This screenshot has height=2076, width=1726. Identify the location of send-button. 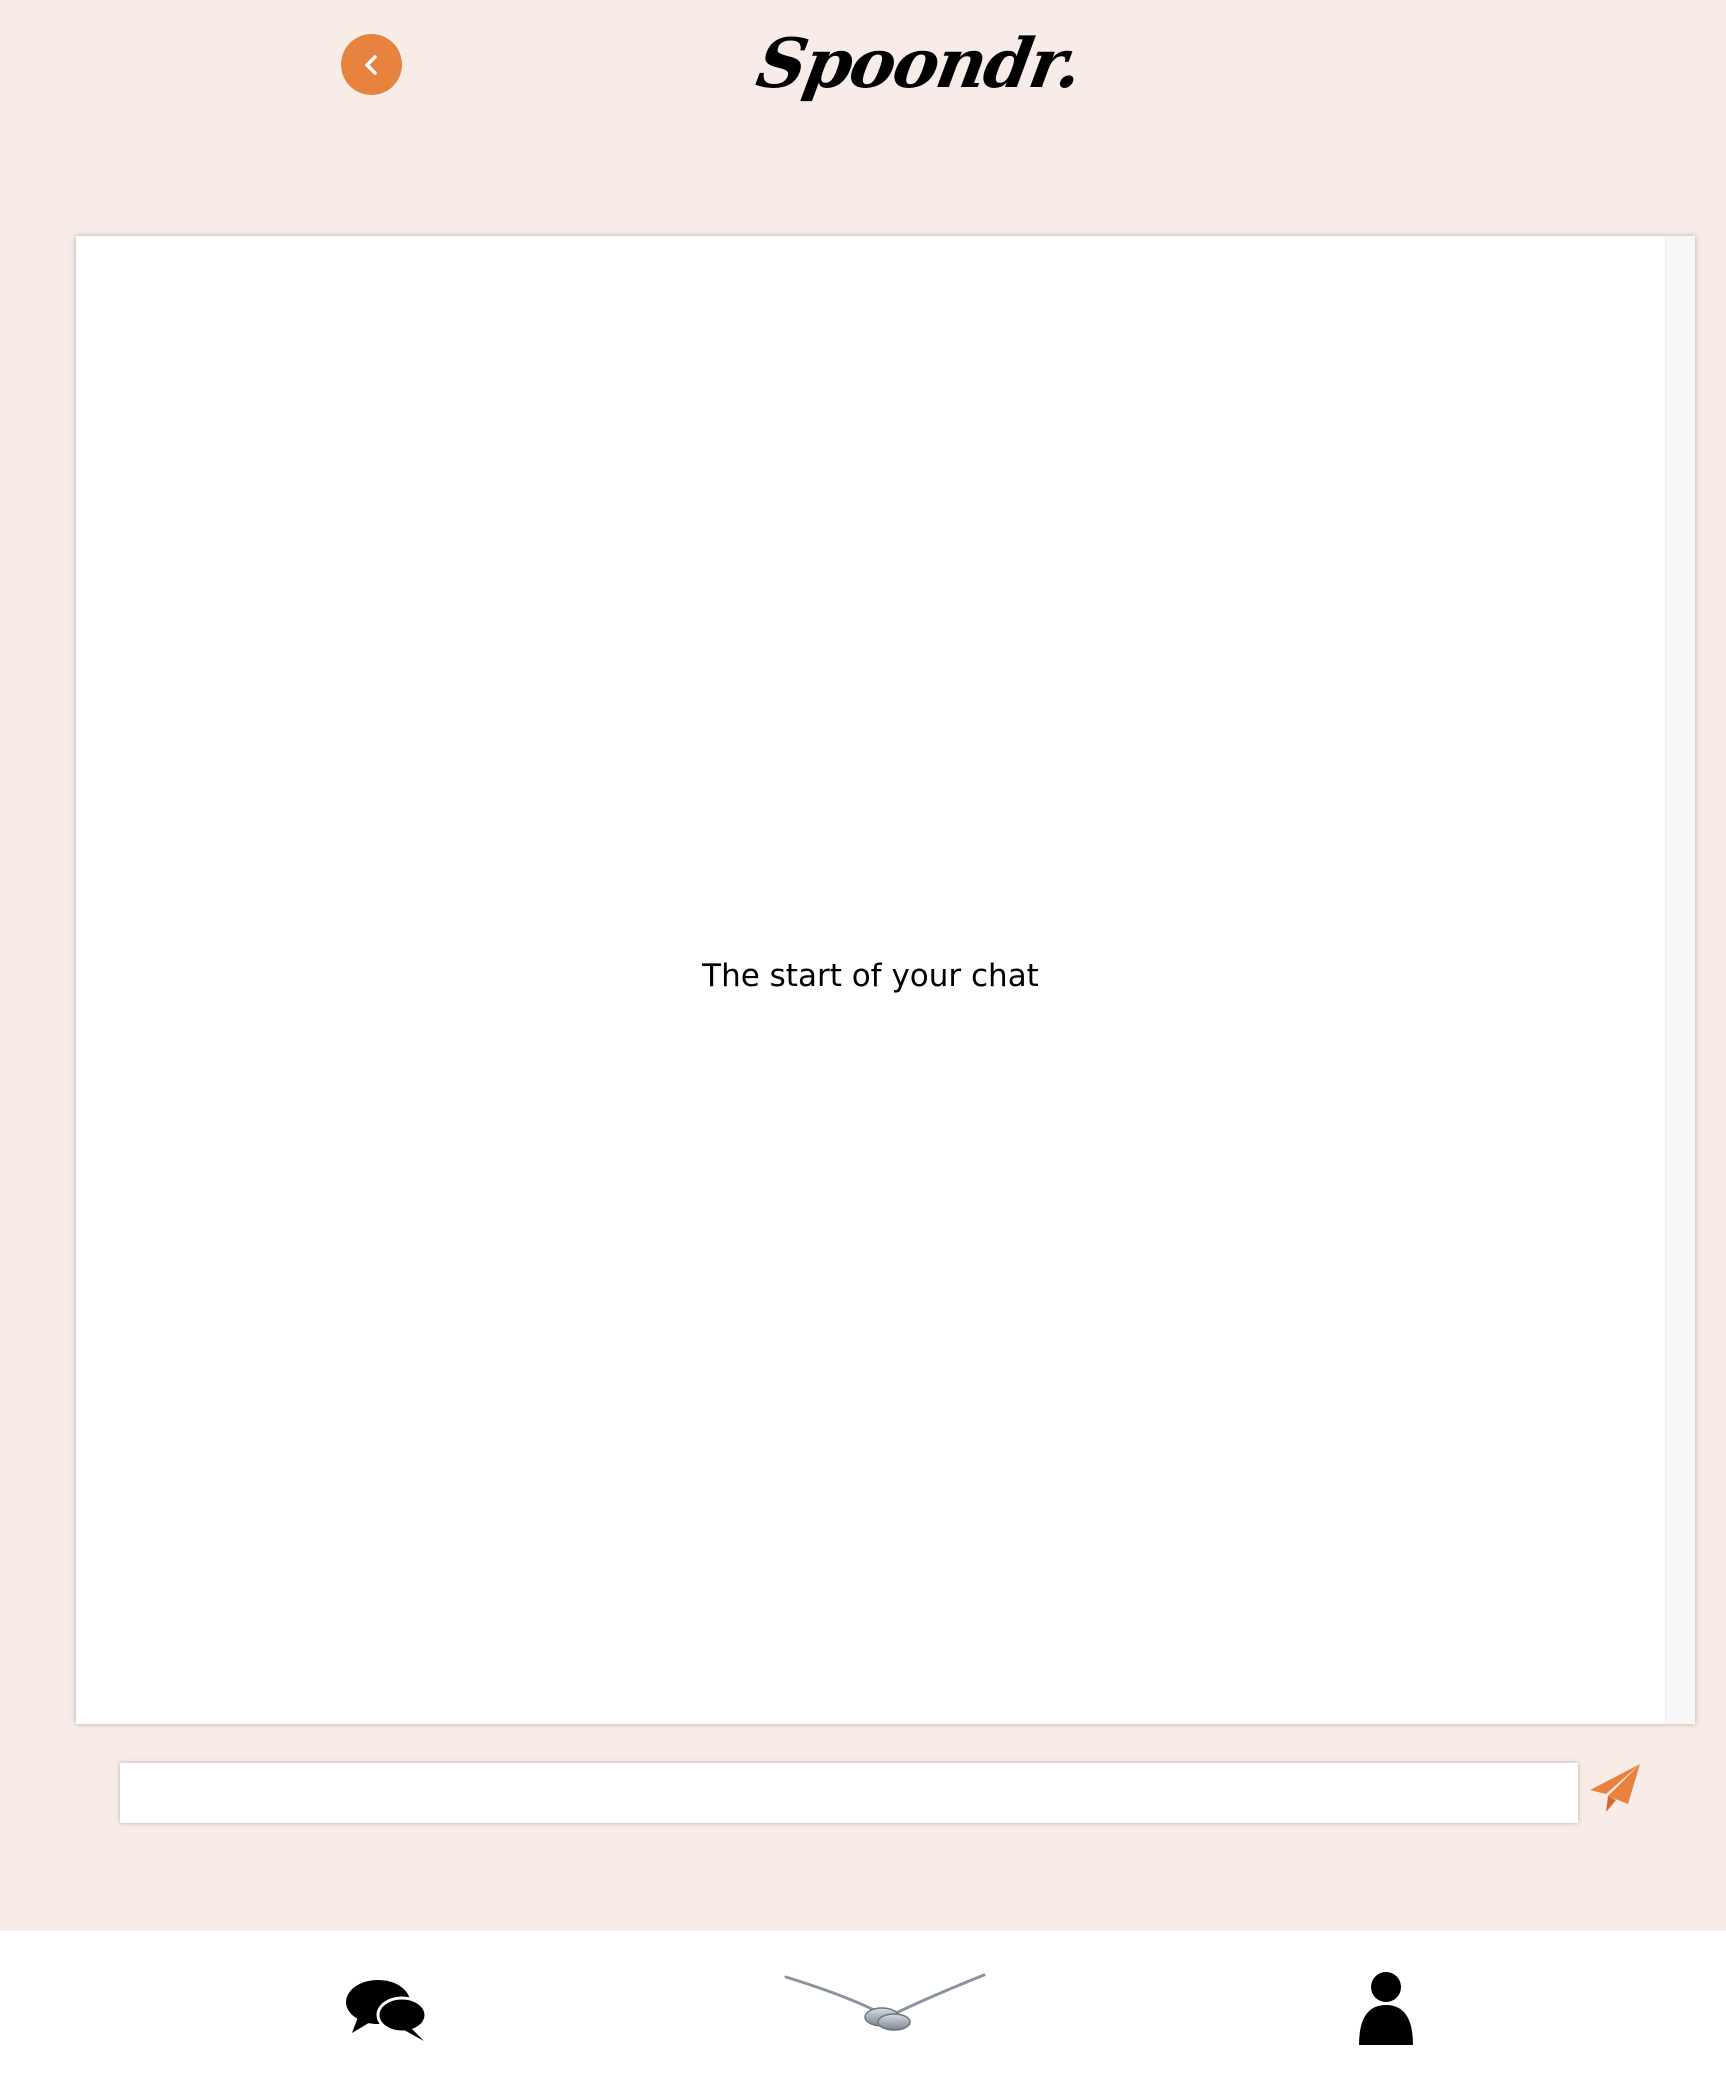
(1615, 1789).